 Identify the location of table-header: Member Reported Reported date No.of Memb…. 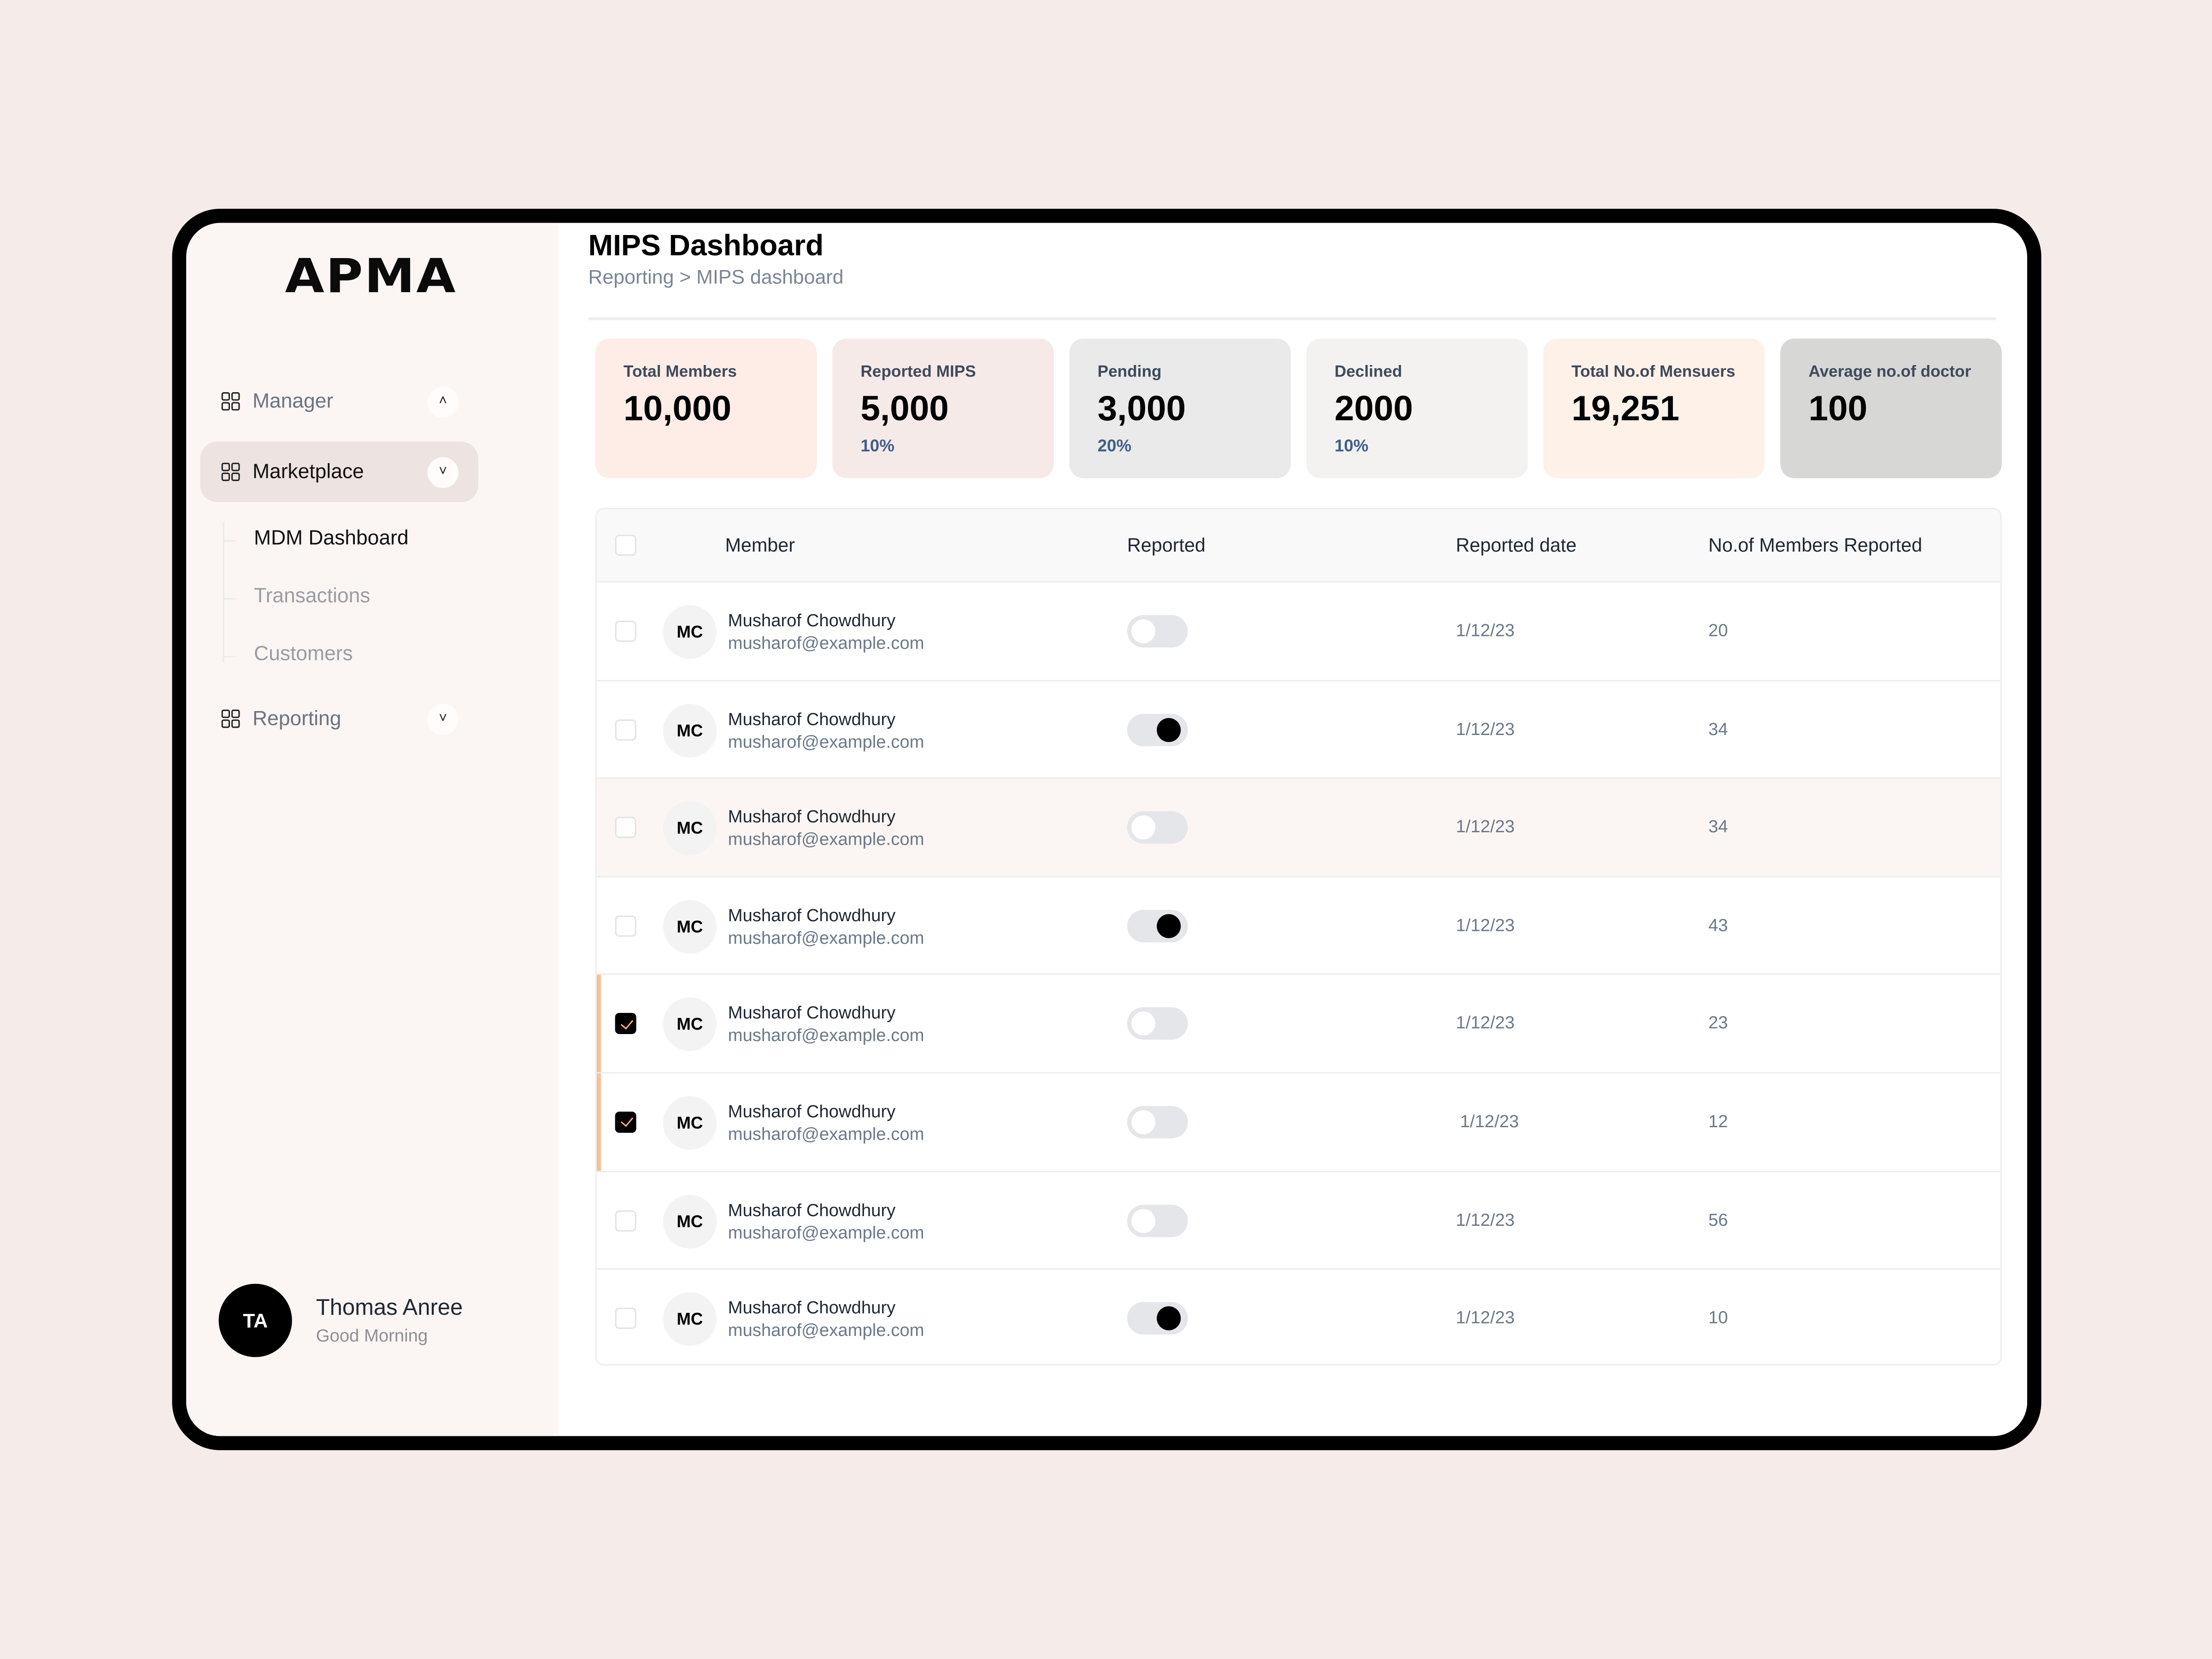
(1298, 545).